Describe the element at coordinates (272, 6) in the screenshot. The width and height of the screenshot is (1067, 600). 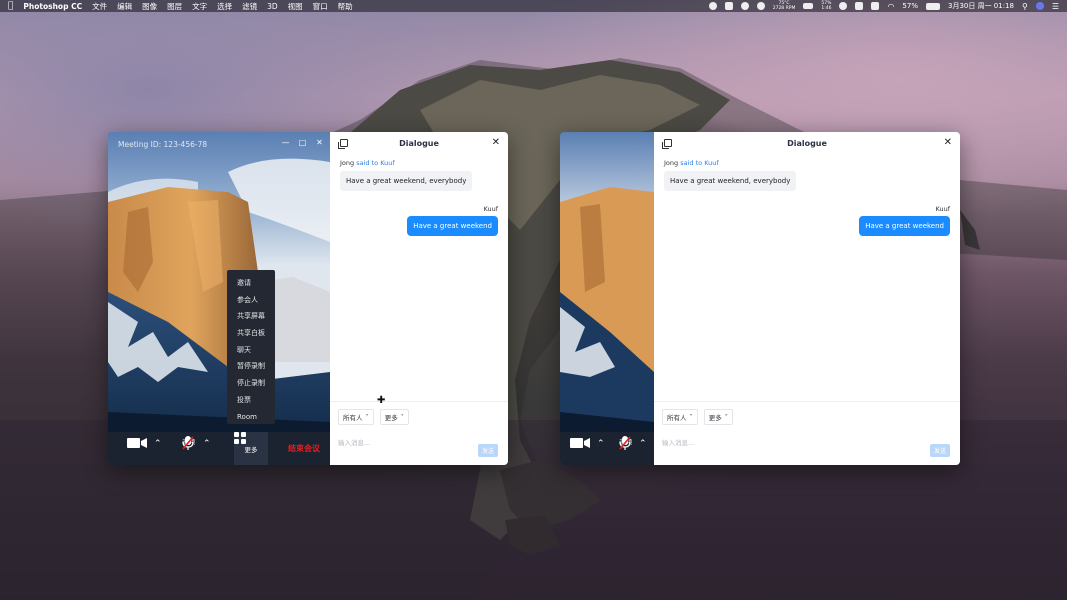
I see `menu-3d: 3D` at that location.